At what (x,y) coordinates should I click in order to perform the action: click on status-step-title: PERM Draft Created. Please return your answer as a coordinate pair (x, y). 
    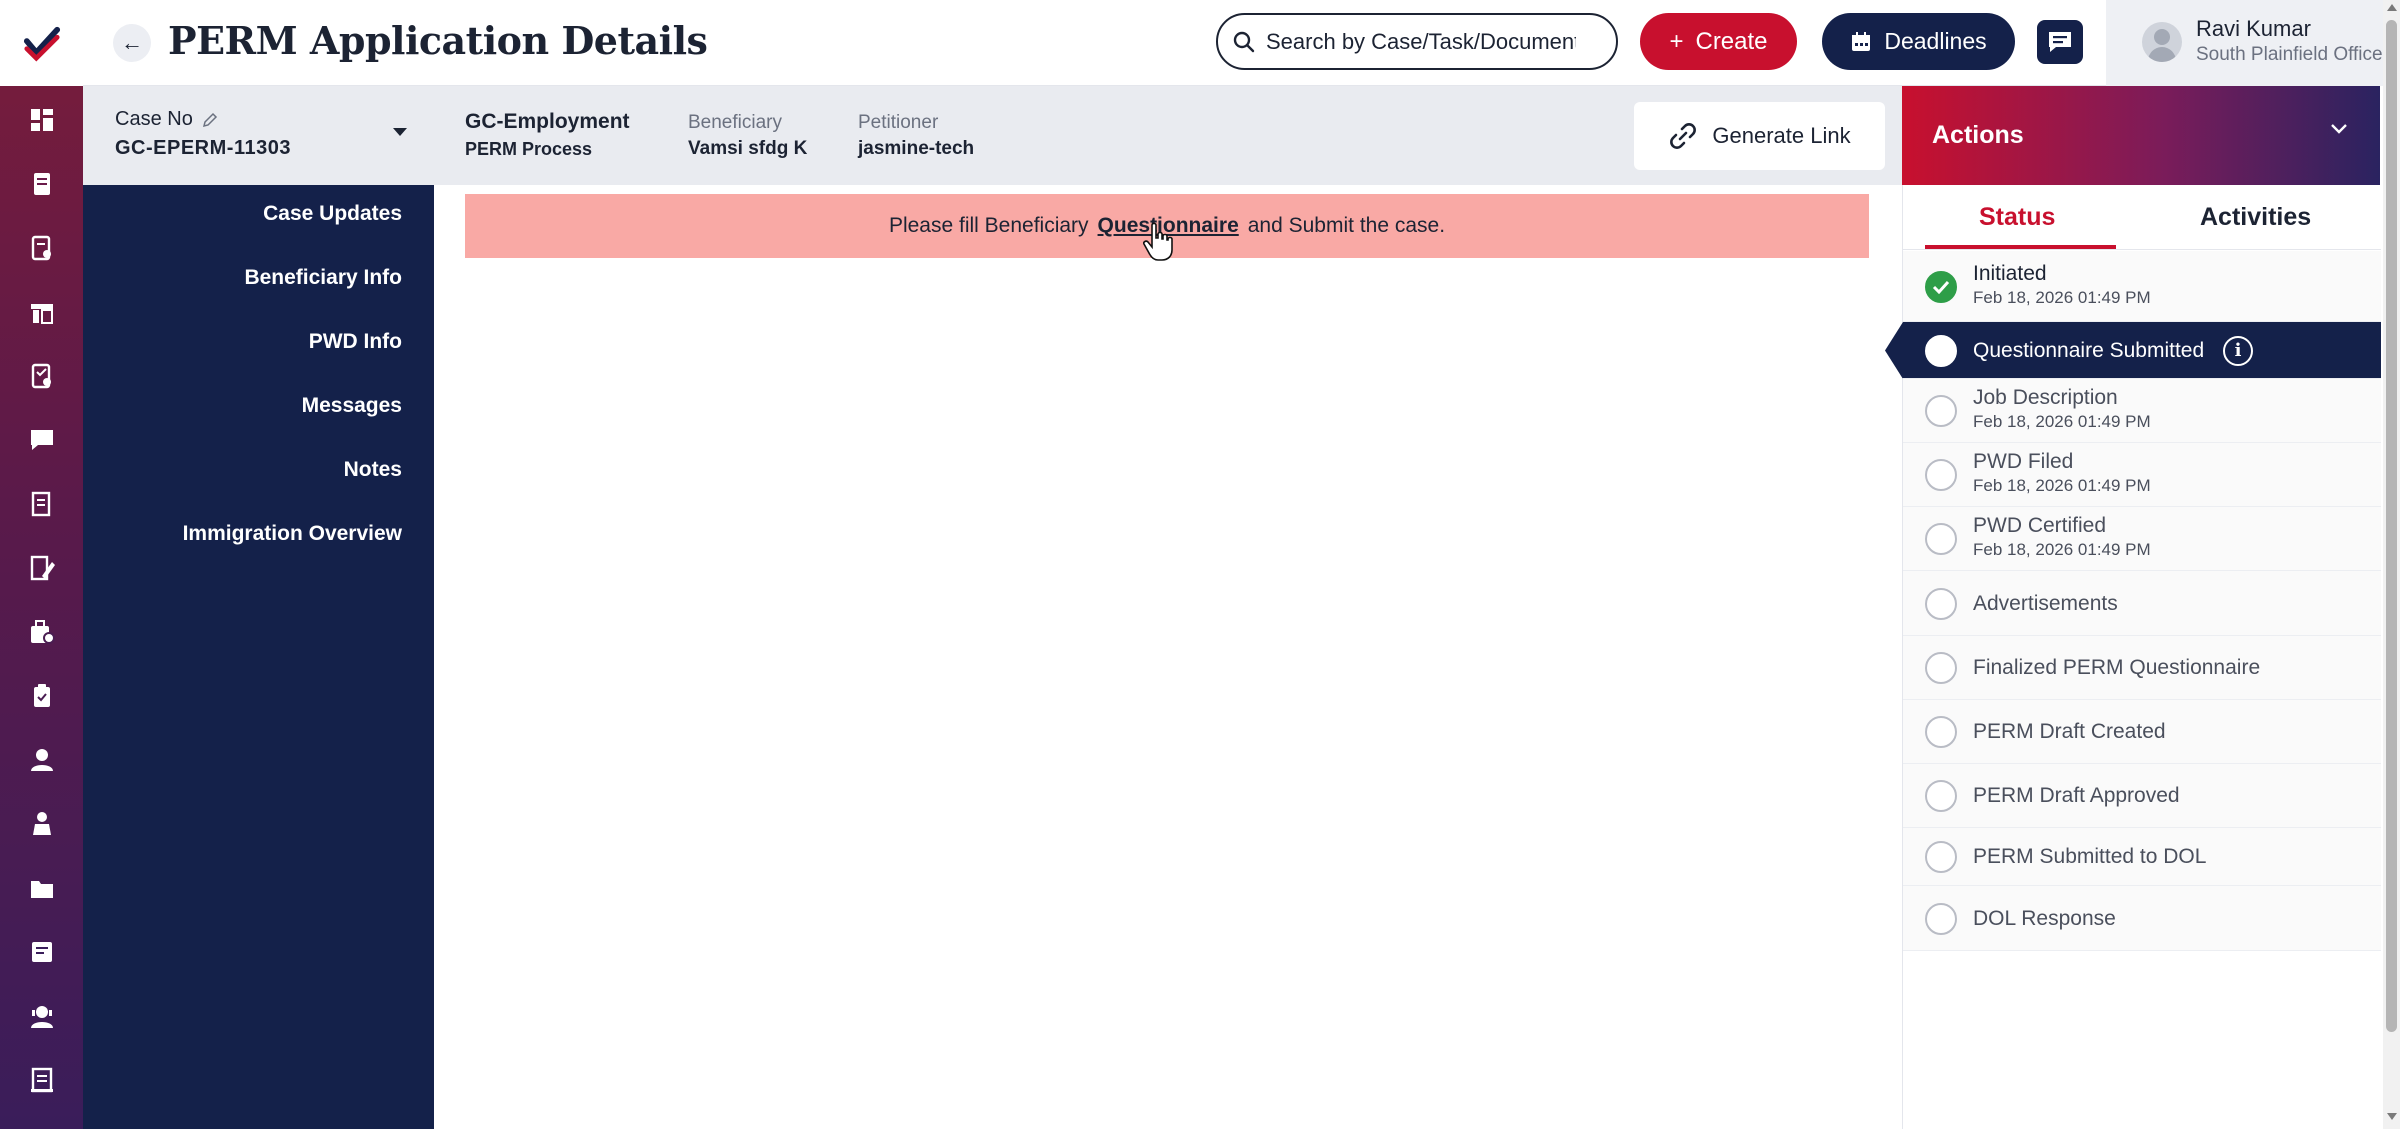
    Looking at the image, I should click on (2069, 731).